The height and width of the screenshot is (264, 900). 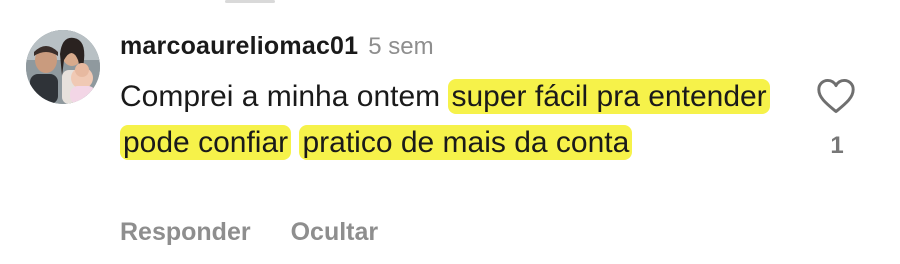 I want to click on avatar, so click(x=63, y=67).